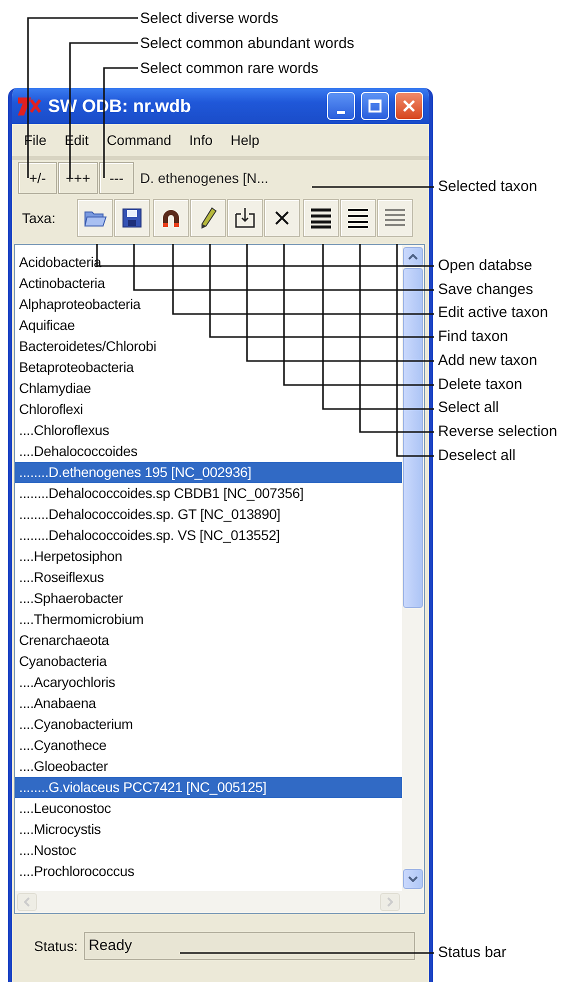  I want to click on taxa-label: Taxa:, so click(39, 218).